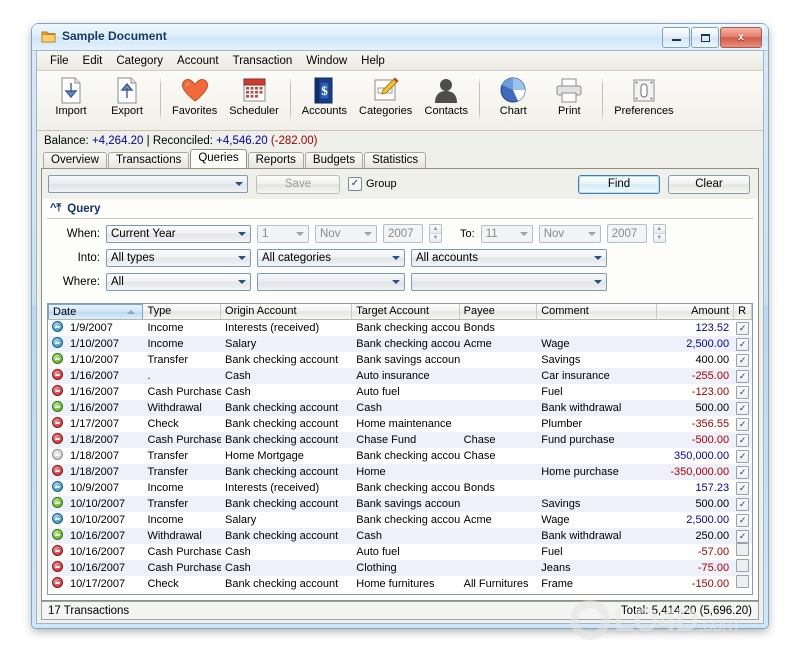  I want to click on save-button: Save, so click(298, 184).